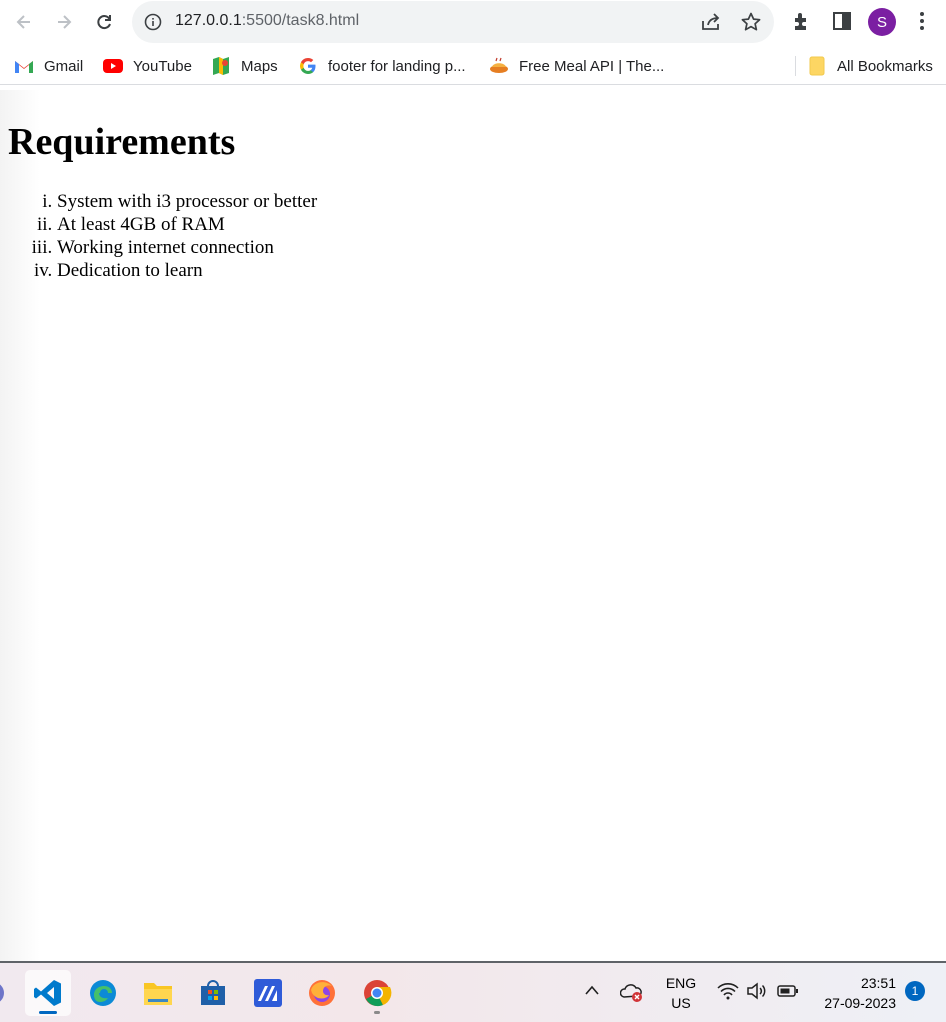 This screenshot has height=1022, width=946. I want to click on taskbar-file-explorer, so click(158, 993).